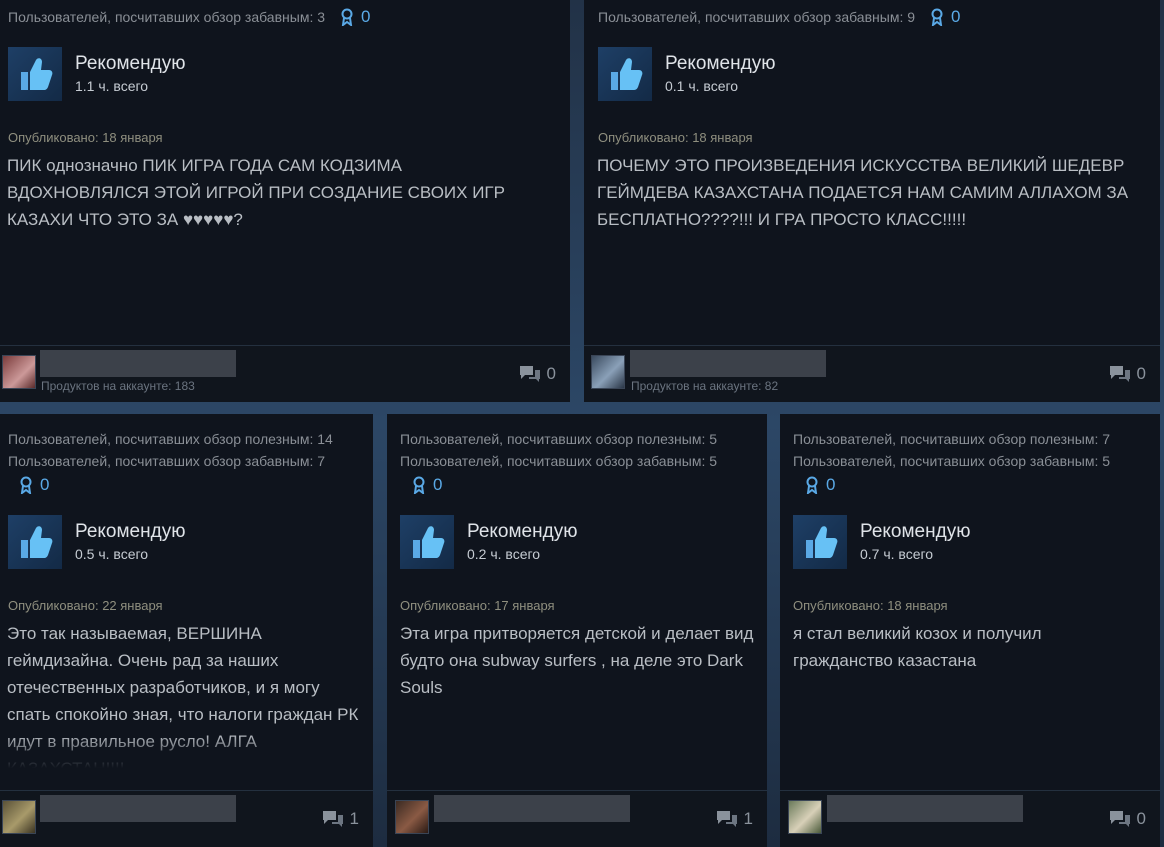 This screenshot has width=1164, height=847. I want to click on review-footer: Продуктов на аккаунте: 82 0, so click(872, 373).